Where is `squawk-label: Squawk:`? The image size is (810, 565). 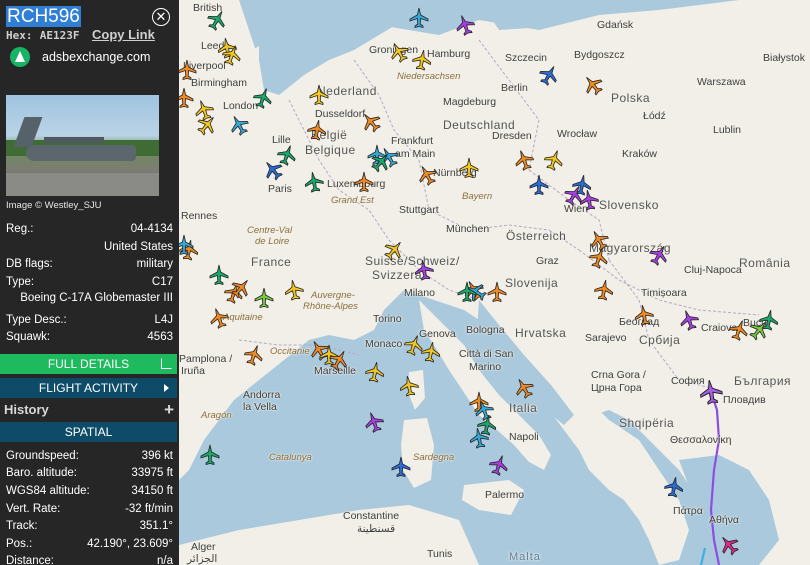
squawk-label: Squawk: is located at coordinates (28, 337).